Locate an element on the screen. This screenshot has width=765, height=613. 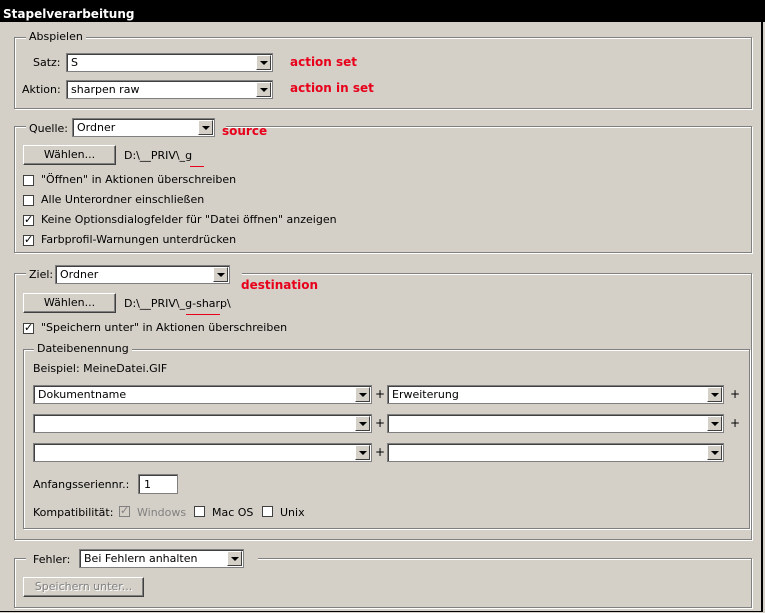
source-select: Ordner is located at coordinates (143, 127).